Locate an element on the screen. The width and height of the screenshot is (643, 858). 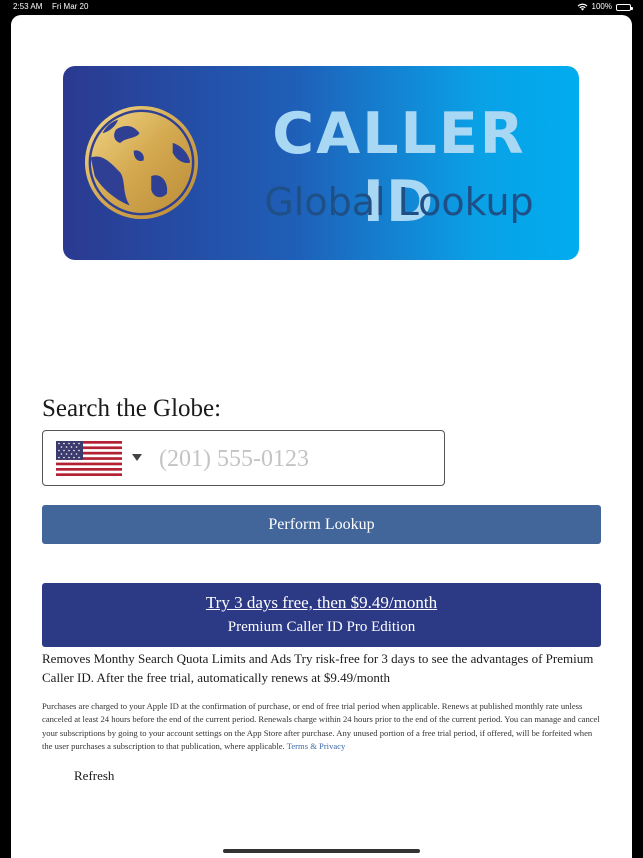
perform-lookup-button: Perform Lookup is located at coordinates (321, 524).